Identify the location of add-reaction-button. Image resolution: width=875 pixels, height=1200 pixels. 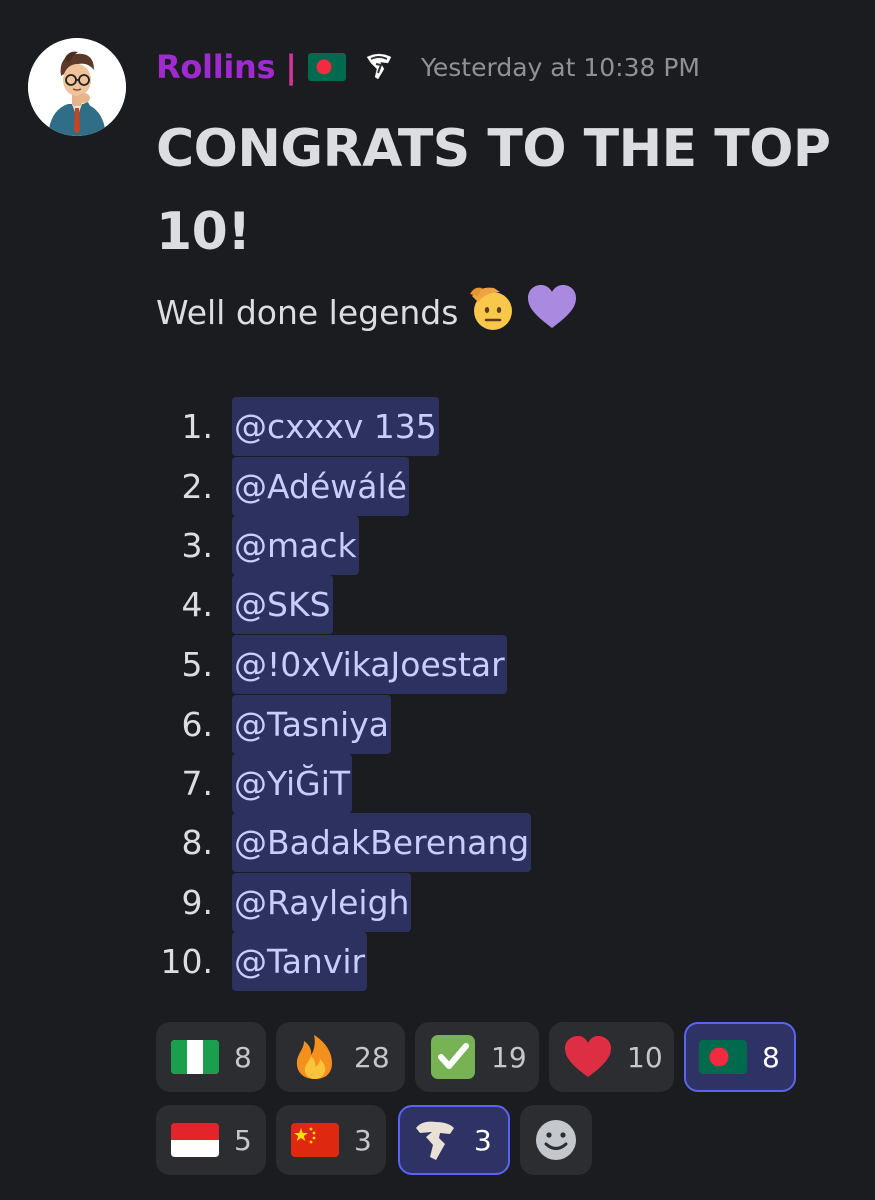
(556, 1140).